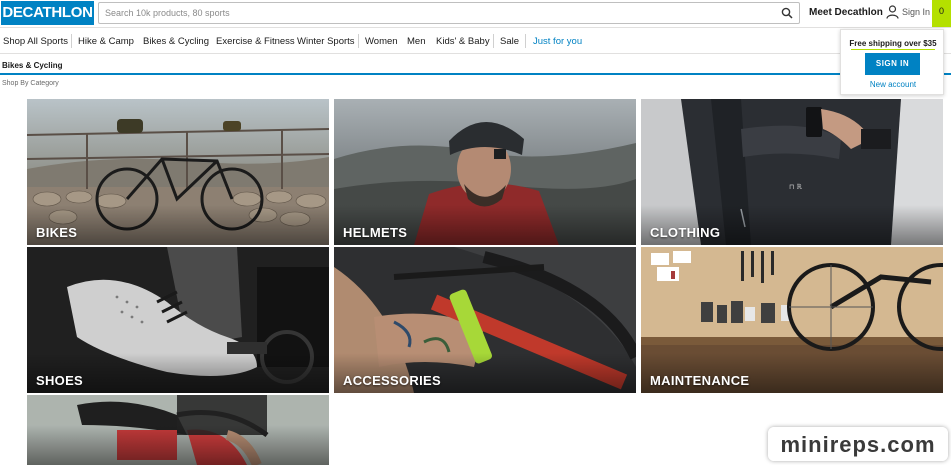 This screenshot has width=951, height=465. Describe the element at coordinates (255, 41) in the screenshot. I see `nav-exercise-fitness: Exercise & Fitness` at that location.